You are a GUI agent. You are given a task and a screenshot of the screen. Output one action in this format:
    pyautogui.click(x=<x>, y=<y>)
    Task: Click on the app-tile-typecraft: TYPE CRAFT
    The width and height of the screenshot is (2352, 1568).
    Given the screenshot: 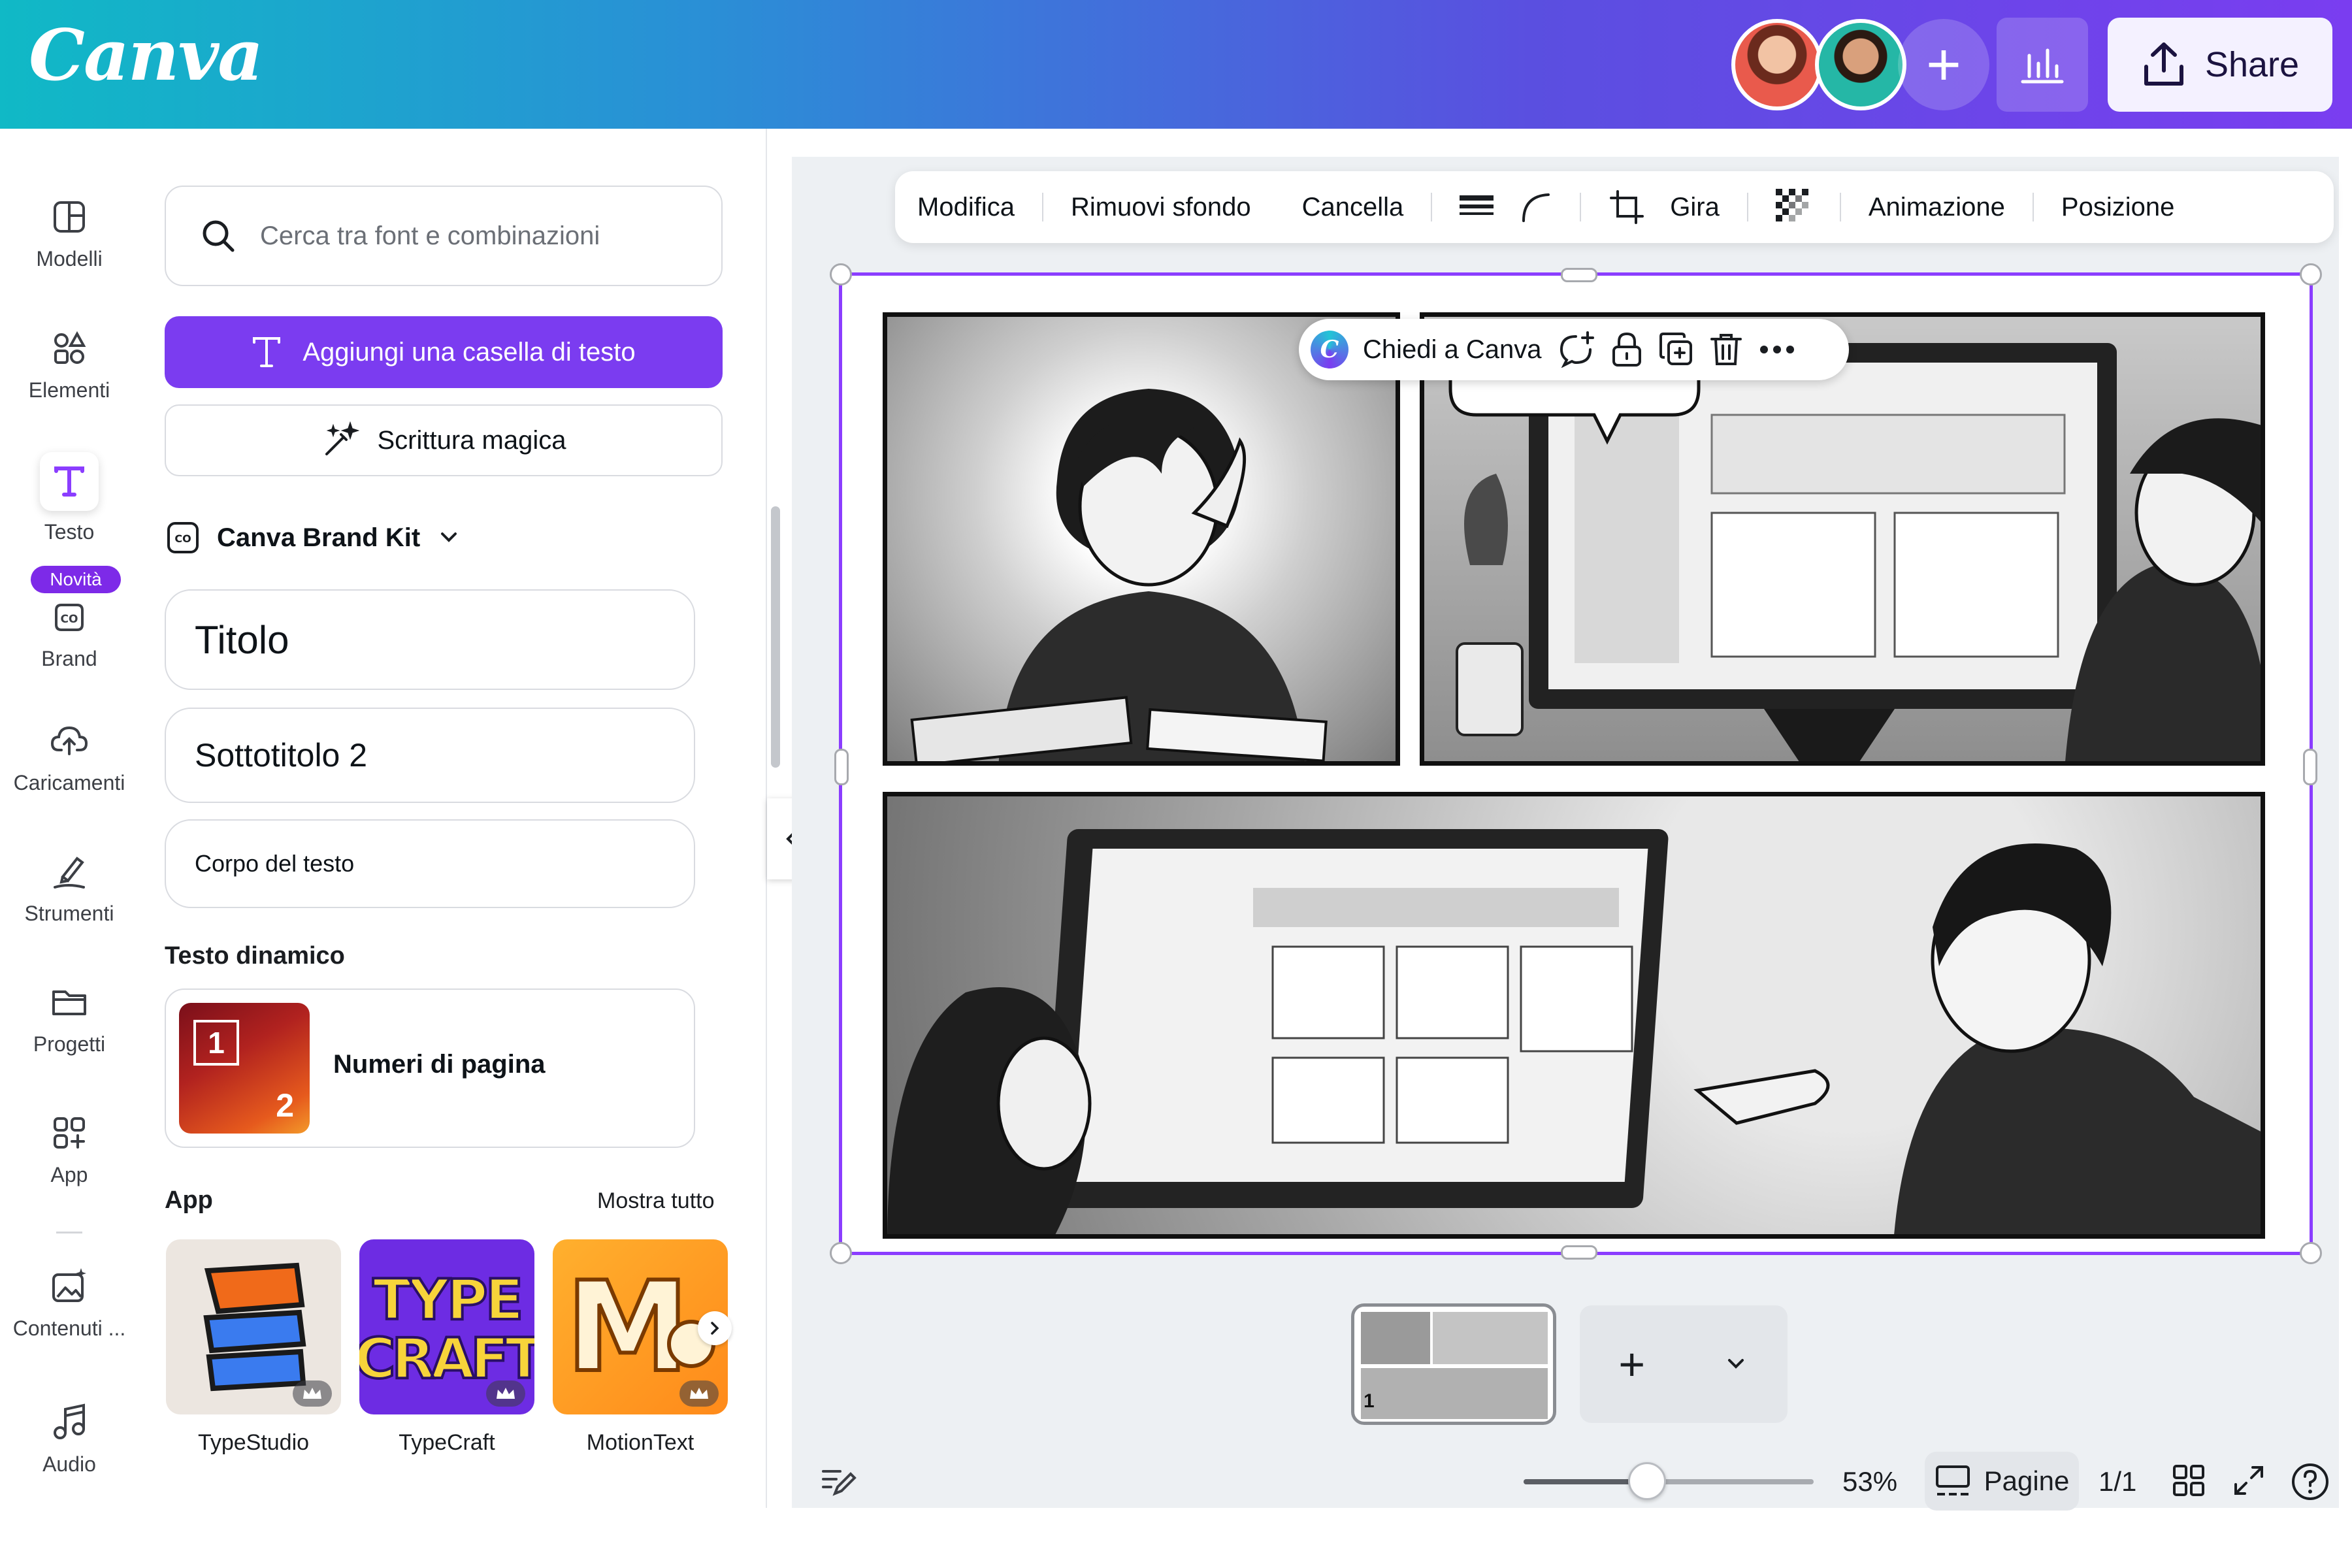 What is the action you would take?
    pyautogui.click(x=446, y=1326)
    